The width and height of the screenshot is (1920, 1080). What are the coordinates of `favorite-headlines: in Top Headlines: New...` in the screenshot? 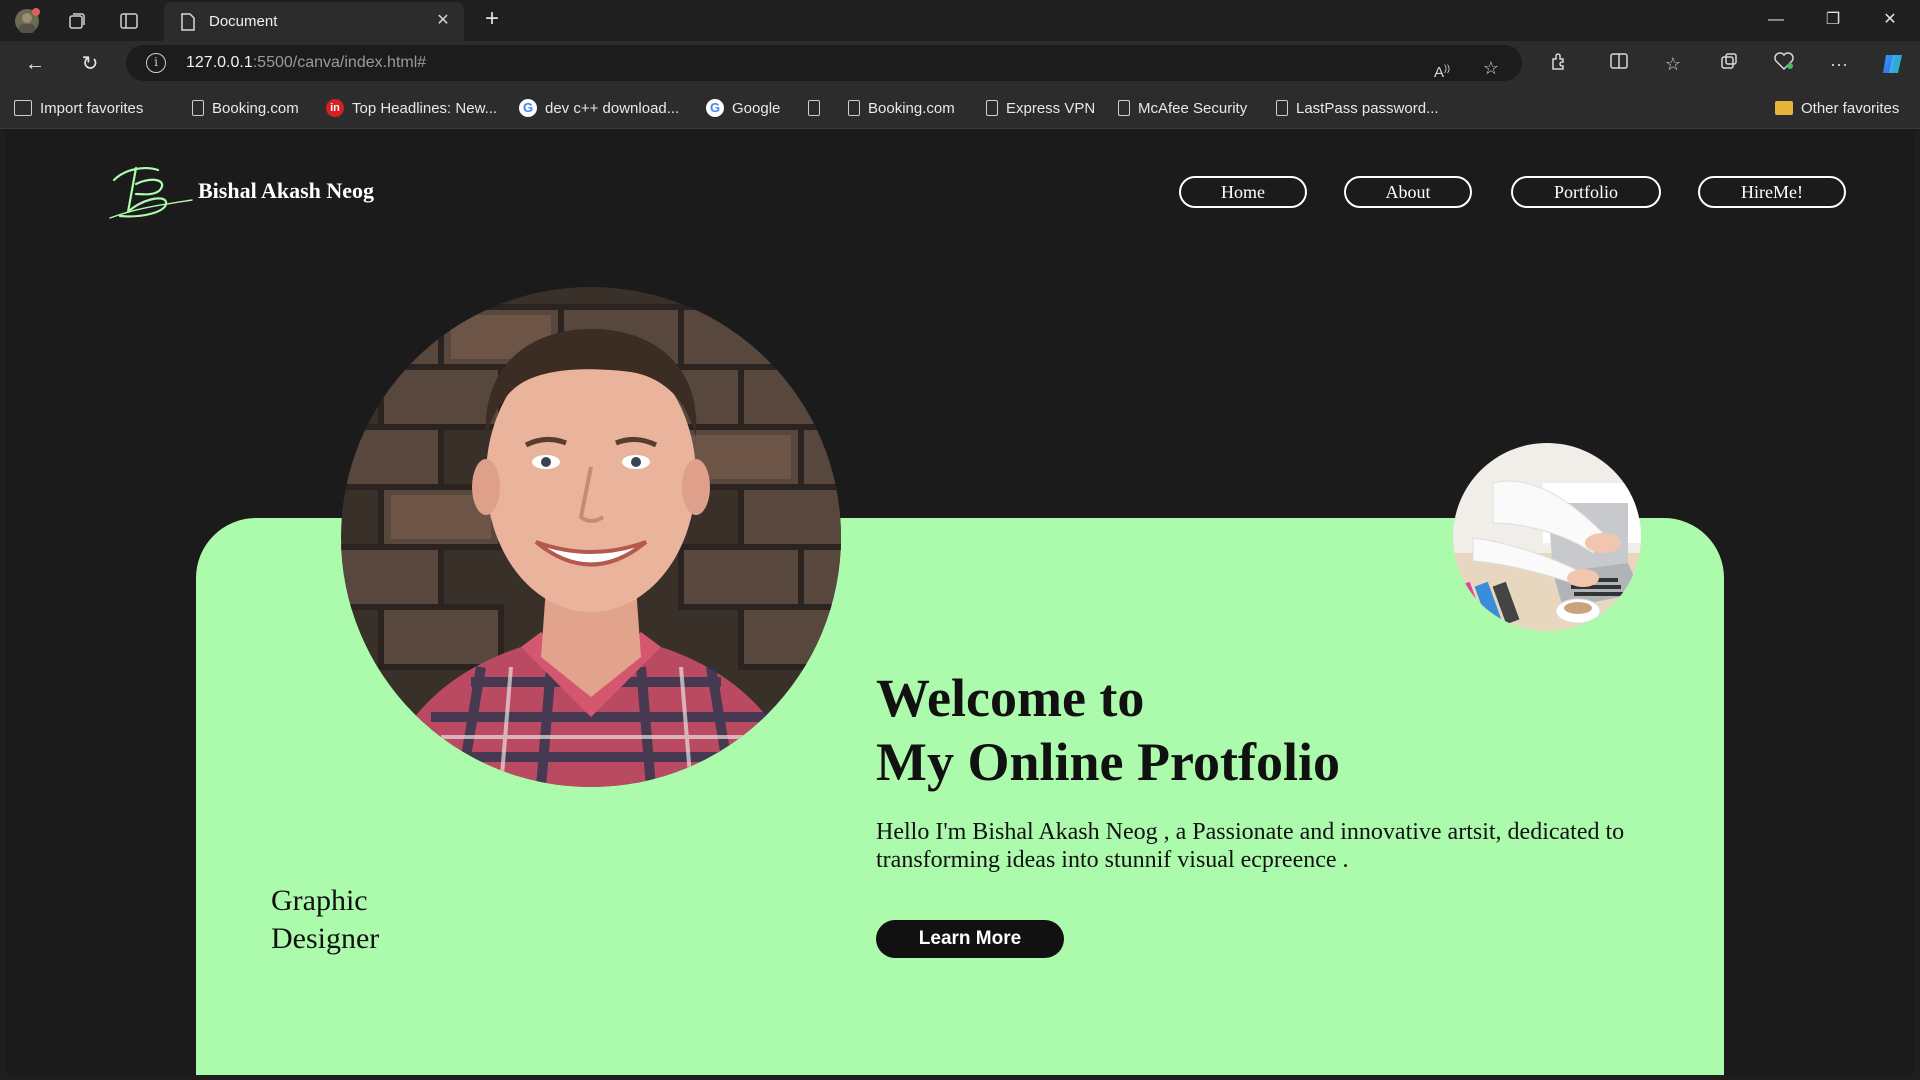 It's located at (411, 108).